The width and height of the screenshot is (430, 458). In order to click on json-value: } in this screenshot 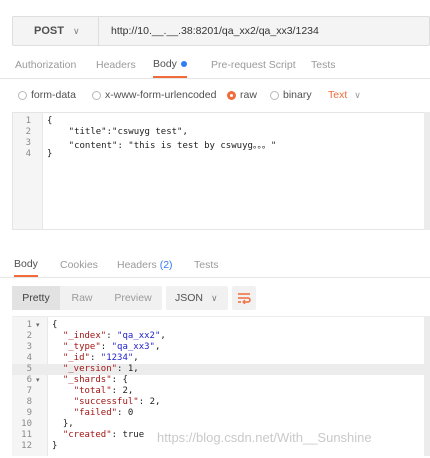, I will do `click(55, 446)`.